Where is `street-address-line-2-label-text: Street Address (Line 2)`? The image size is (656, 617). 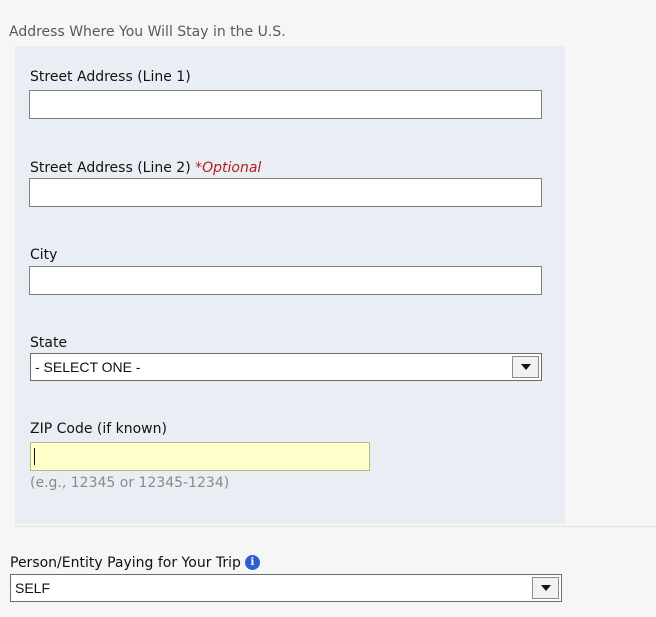
street-address-line-2-label-text: Street Address (Line 2) is located at coordinates (110, 168).